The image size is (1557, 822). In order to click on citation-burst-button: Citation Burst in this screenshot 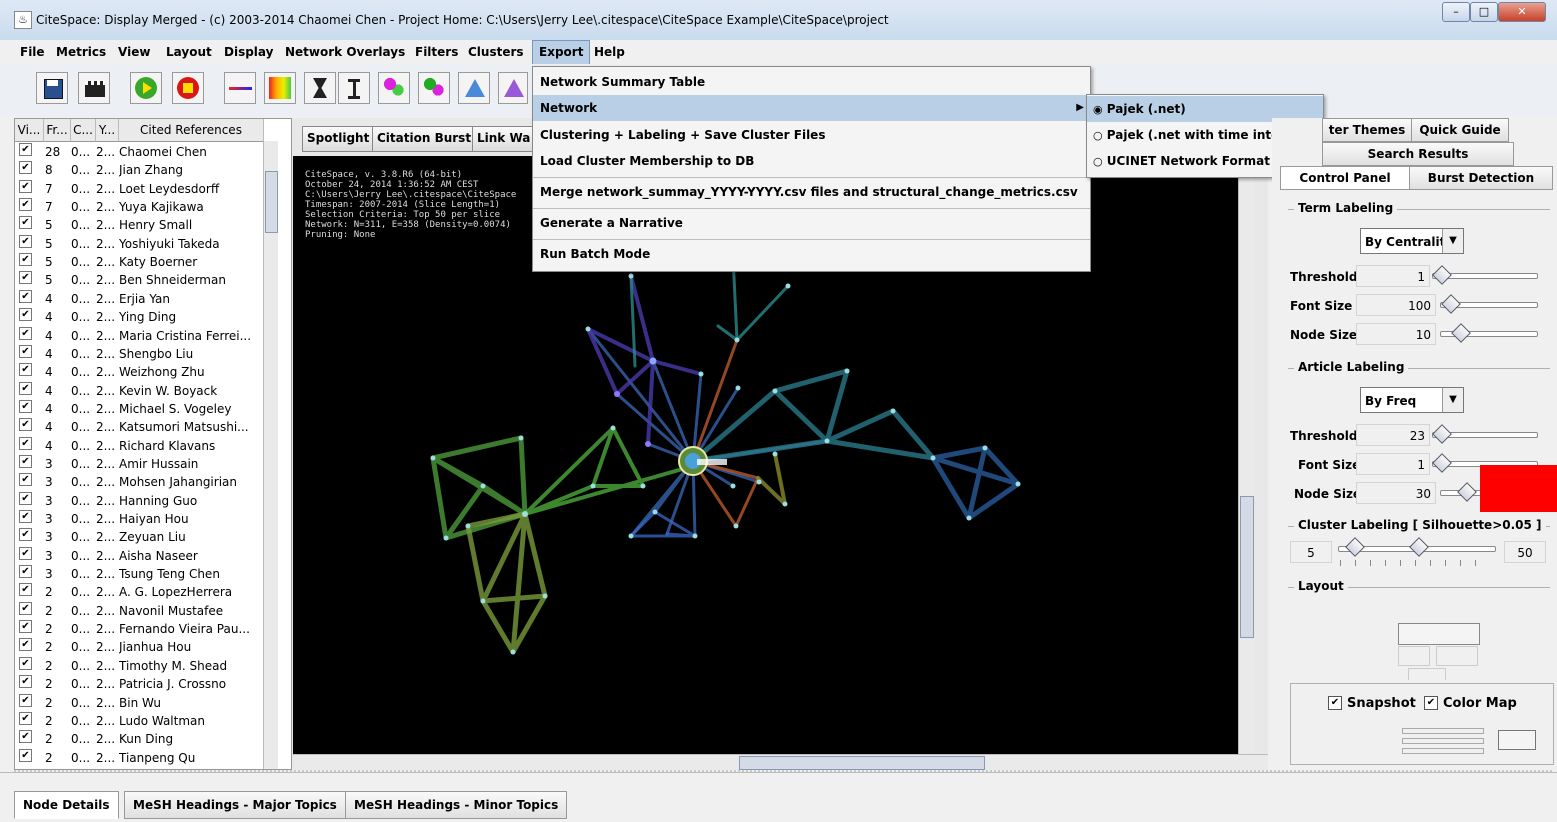, I will do `click(424, 139)`.